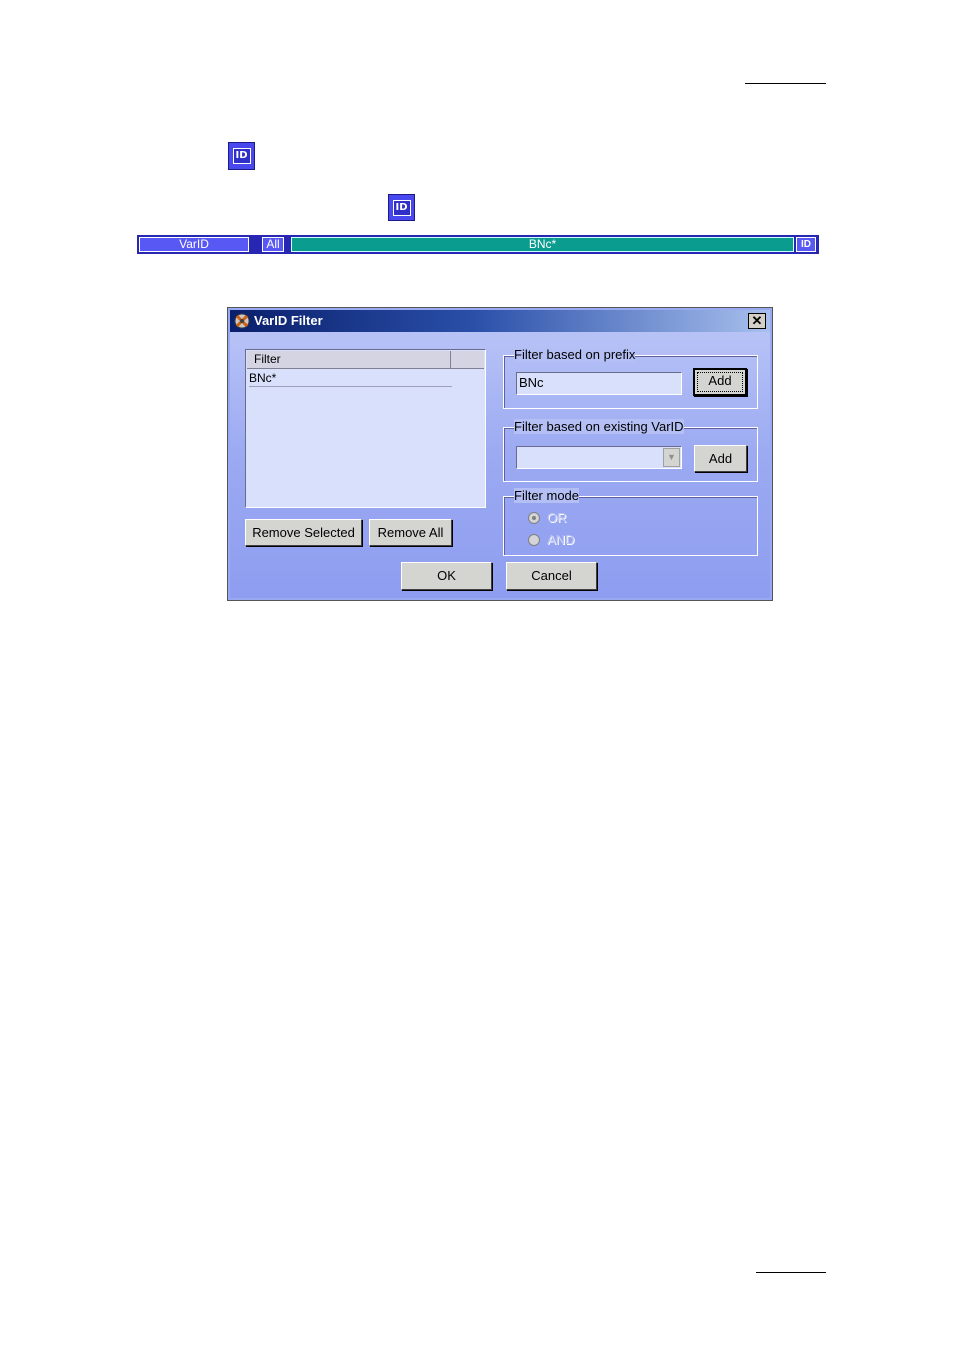 The width and height of the screenshot is (954, 1350). What do you see at coordinates (757, 321) in the screenshot?
I see `close-icon: ✕` at bounding box center [757, 321].